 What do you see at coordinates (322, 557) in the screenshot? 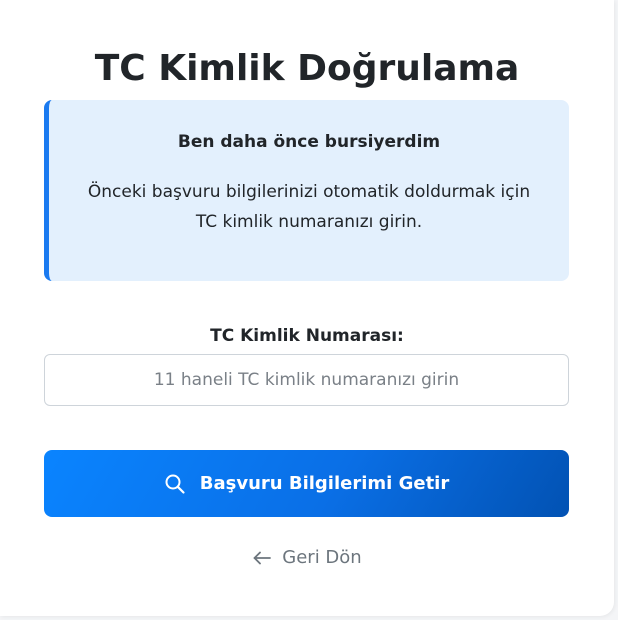
I see `back-label: Geri Dön` at bounding box center [322, 557].